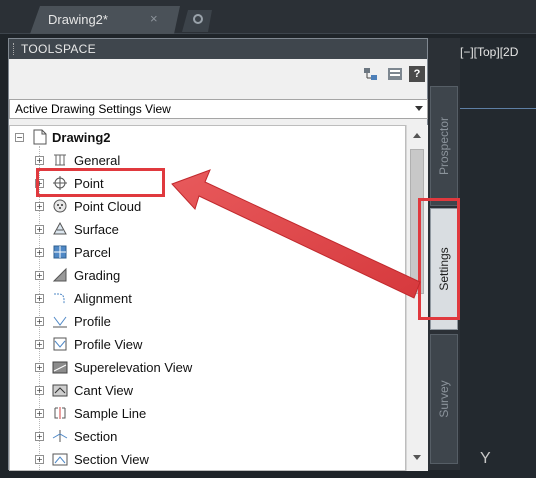 Image resolution: width=536 pixels, height=478 pixels. I want to click on scroll-up-icon, so click(417, 135).